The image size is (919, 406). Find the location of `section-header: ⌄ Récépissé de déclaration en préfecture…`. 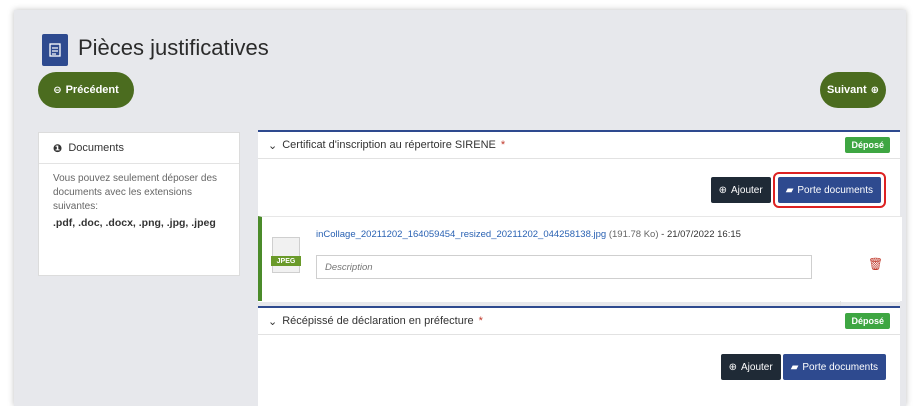

section-header: ⌄ Récépissé de déclaration en préfecture… is located at coordinates (579, 321).